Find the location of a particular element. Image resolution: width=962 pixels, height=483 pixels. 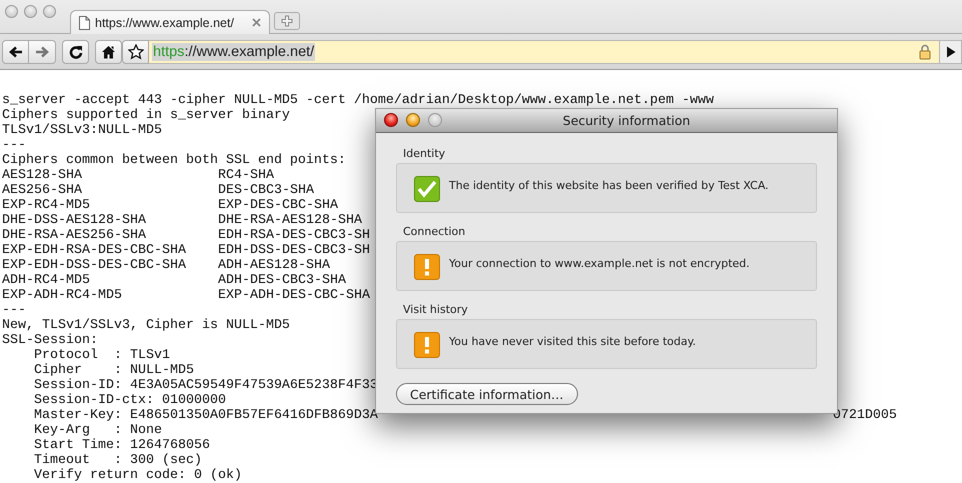

output-line: SSL-Session: is located at coordinates (50, 340).